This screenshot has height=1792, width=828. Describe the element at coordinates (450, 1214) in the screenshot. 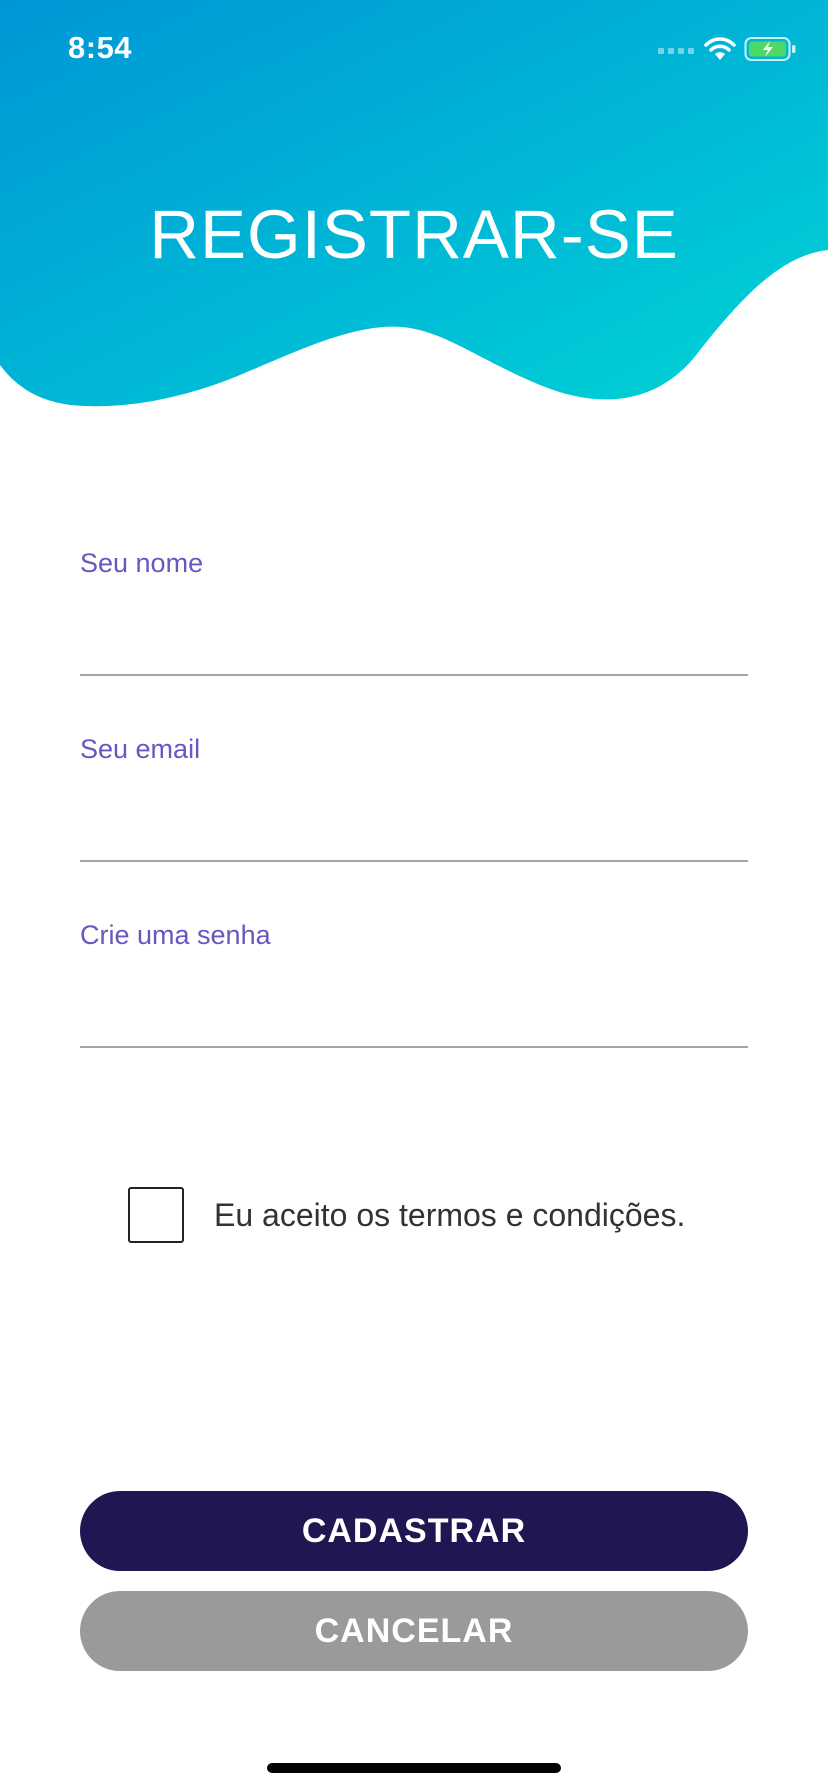

I see `terms-label: Eu aceito os termos e condições.` at that location.